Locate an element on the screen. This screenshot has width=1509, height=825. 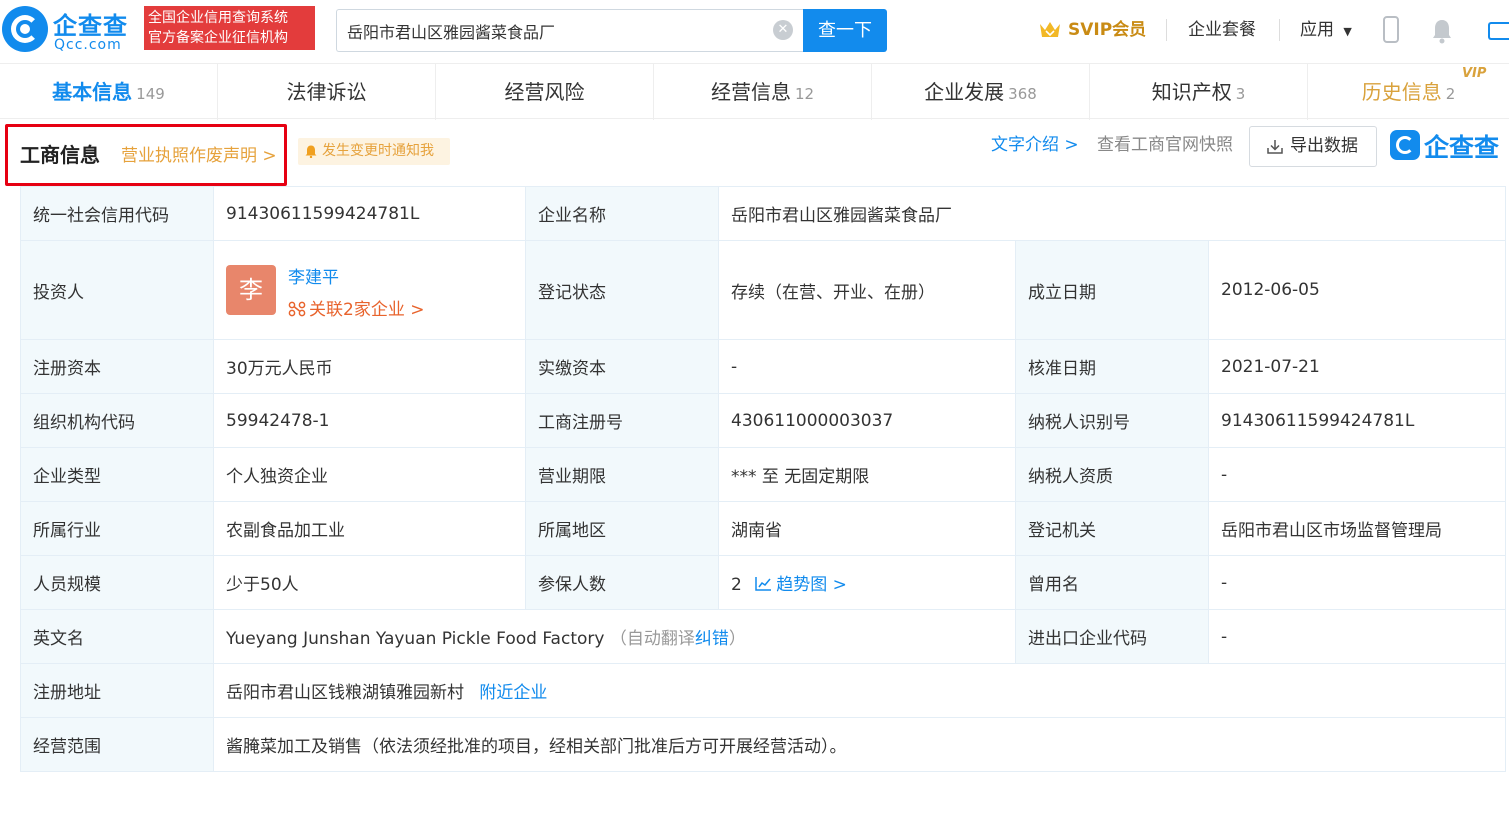
status-value: 存续（在营、开业、在册） is located at coordinates (867, 290).